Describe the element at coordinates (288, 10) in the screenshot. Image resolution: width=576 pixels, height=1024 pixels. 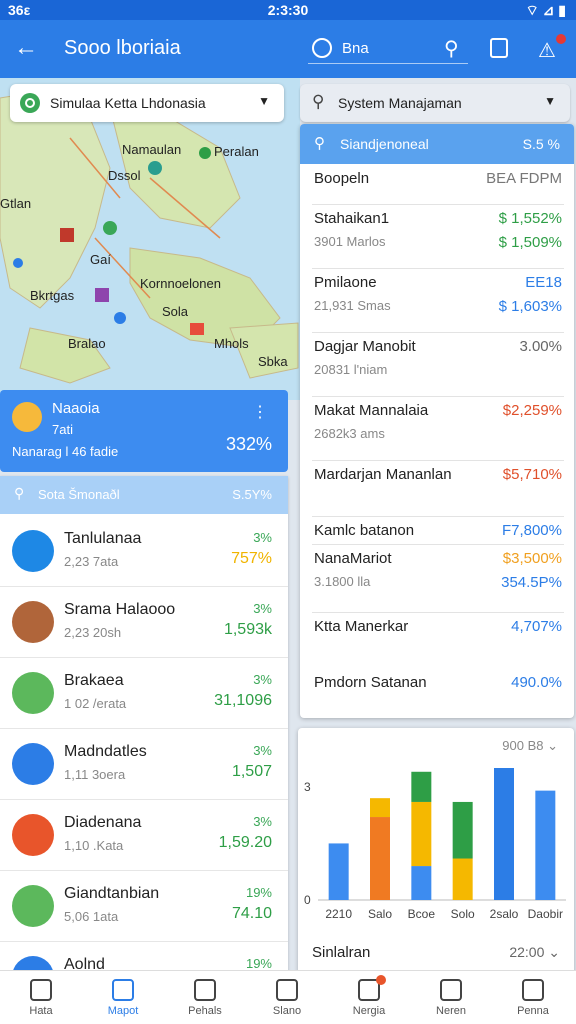
I see `status-time: 2:3:30` at that location.